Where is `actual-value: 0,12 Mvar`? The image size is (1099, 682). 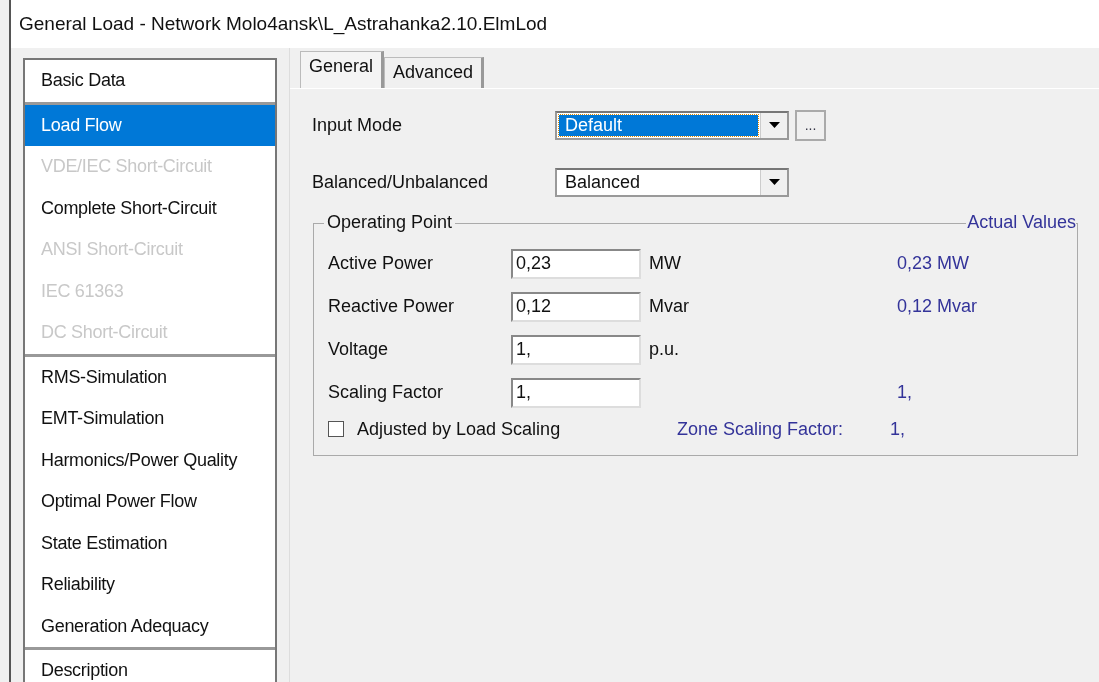
actual-value: 0,12 Mvar is located at coordinates (937, 306).